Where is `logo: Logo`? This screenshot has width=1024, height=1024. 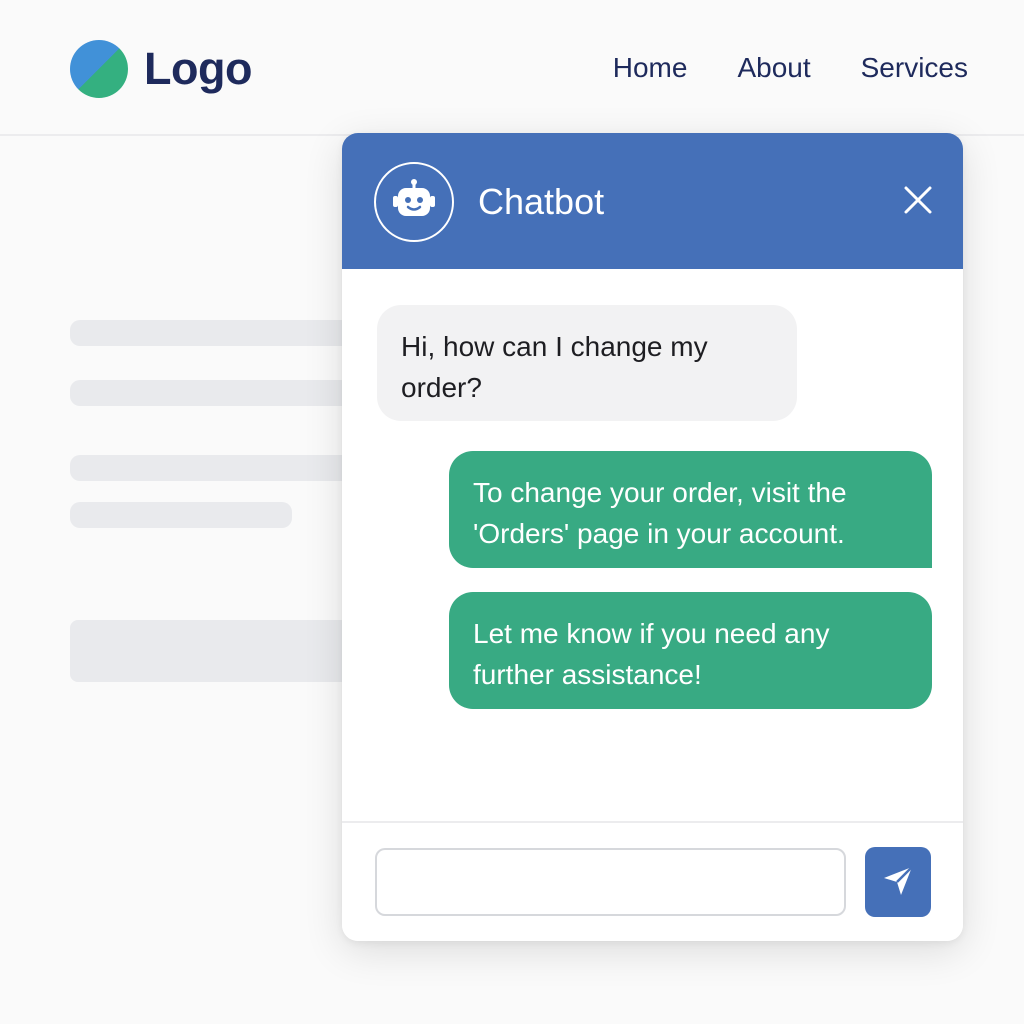
logo: Logo is located at coordinates (161, 69).